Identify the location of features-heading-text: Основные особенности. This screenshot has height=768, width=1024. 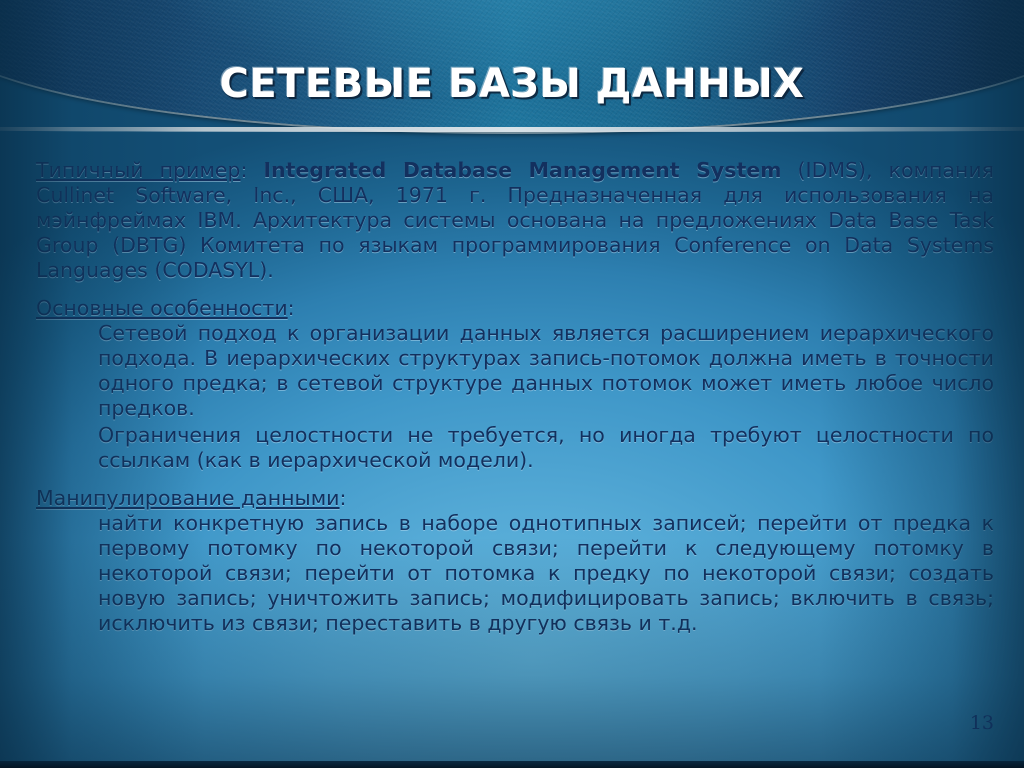
(162, 308).